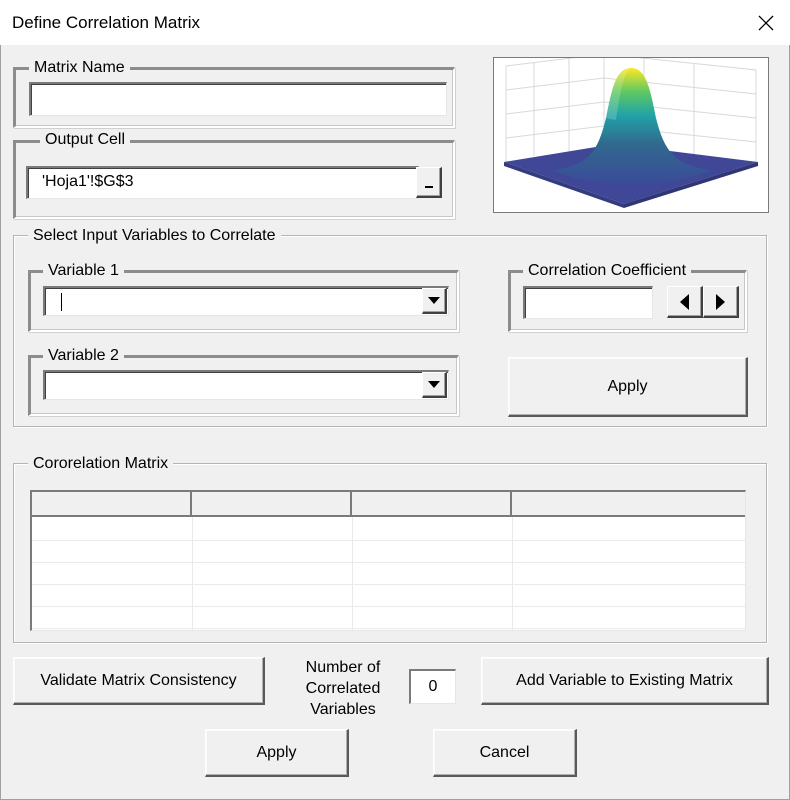 The image size is (790, 800). I want to click on variable1-label: Variable 1, so click(83, 271).